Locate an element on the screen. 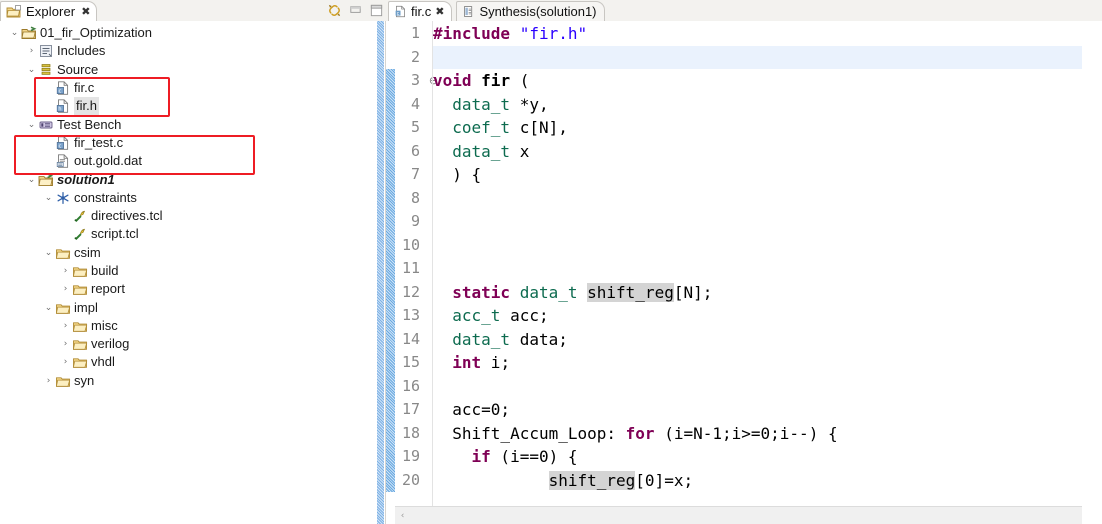 Image resolution: width=1102 pixels, height=524 pixels. code-line: void fir ( is located at coordinates (757, 81).